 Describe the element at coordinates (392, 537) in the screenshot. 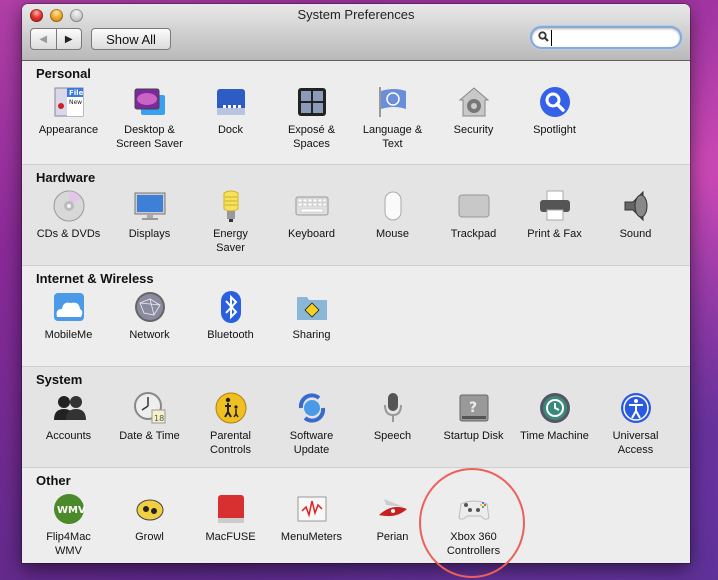

I see `pref-pane-label: Perian` at that location.